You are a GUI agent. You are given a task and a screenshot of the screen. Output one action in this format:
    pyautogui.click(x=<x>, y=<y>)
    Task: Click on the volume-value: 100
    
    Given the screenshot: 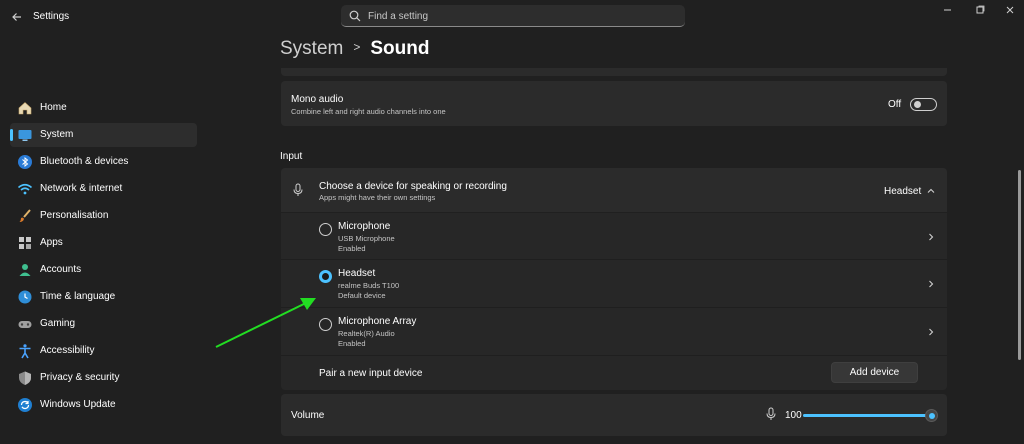 What is the action you would take?
    pyautogui.click(x=793, y=415)
    